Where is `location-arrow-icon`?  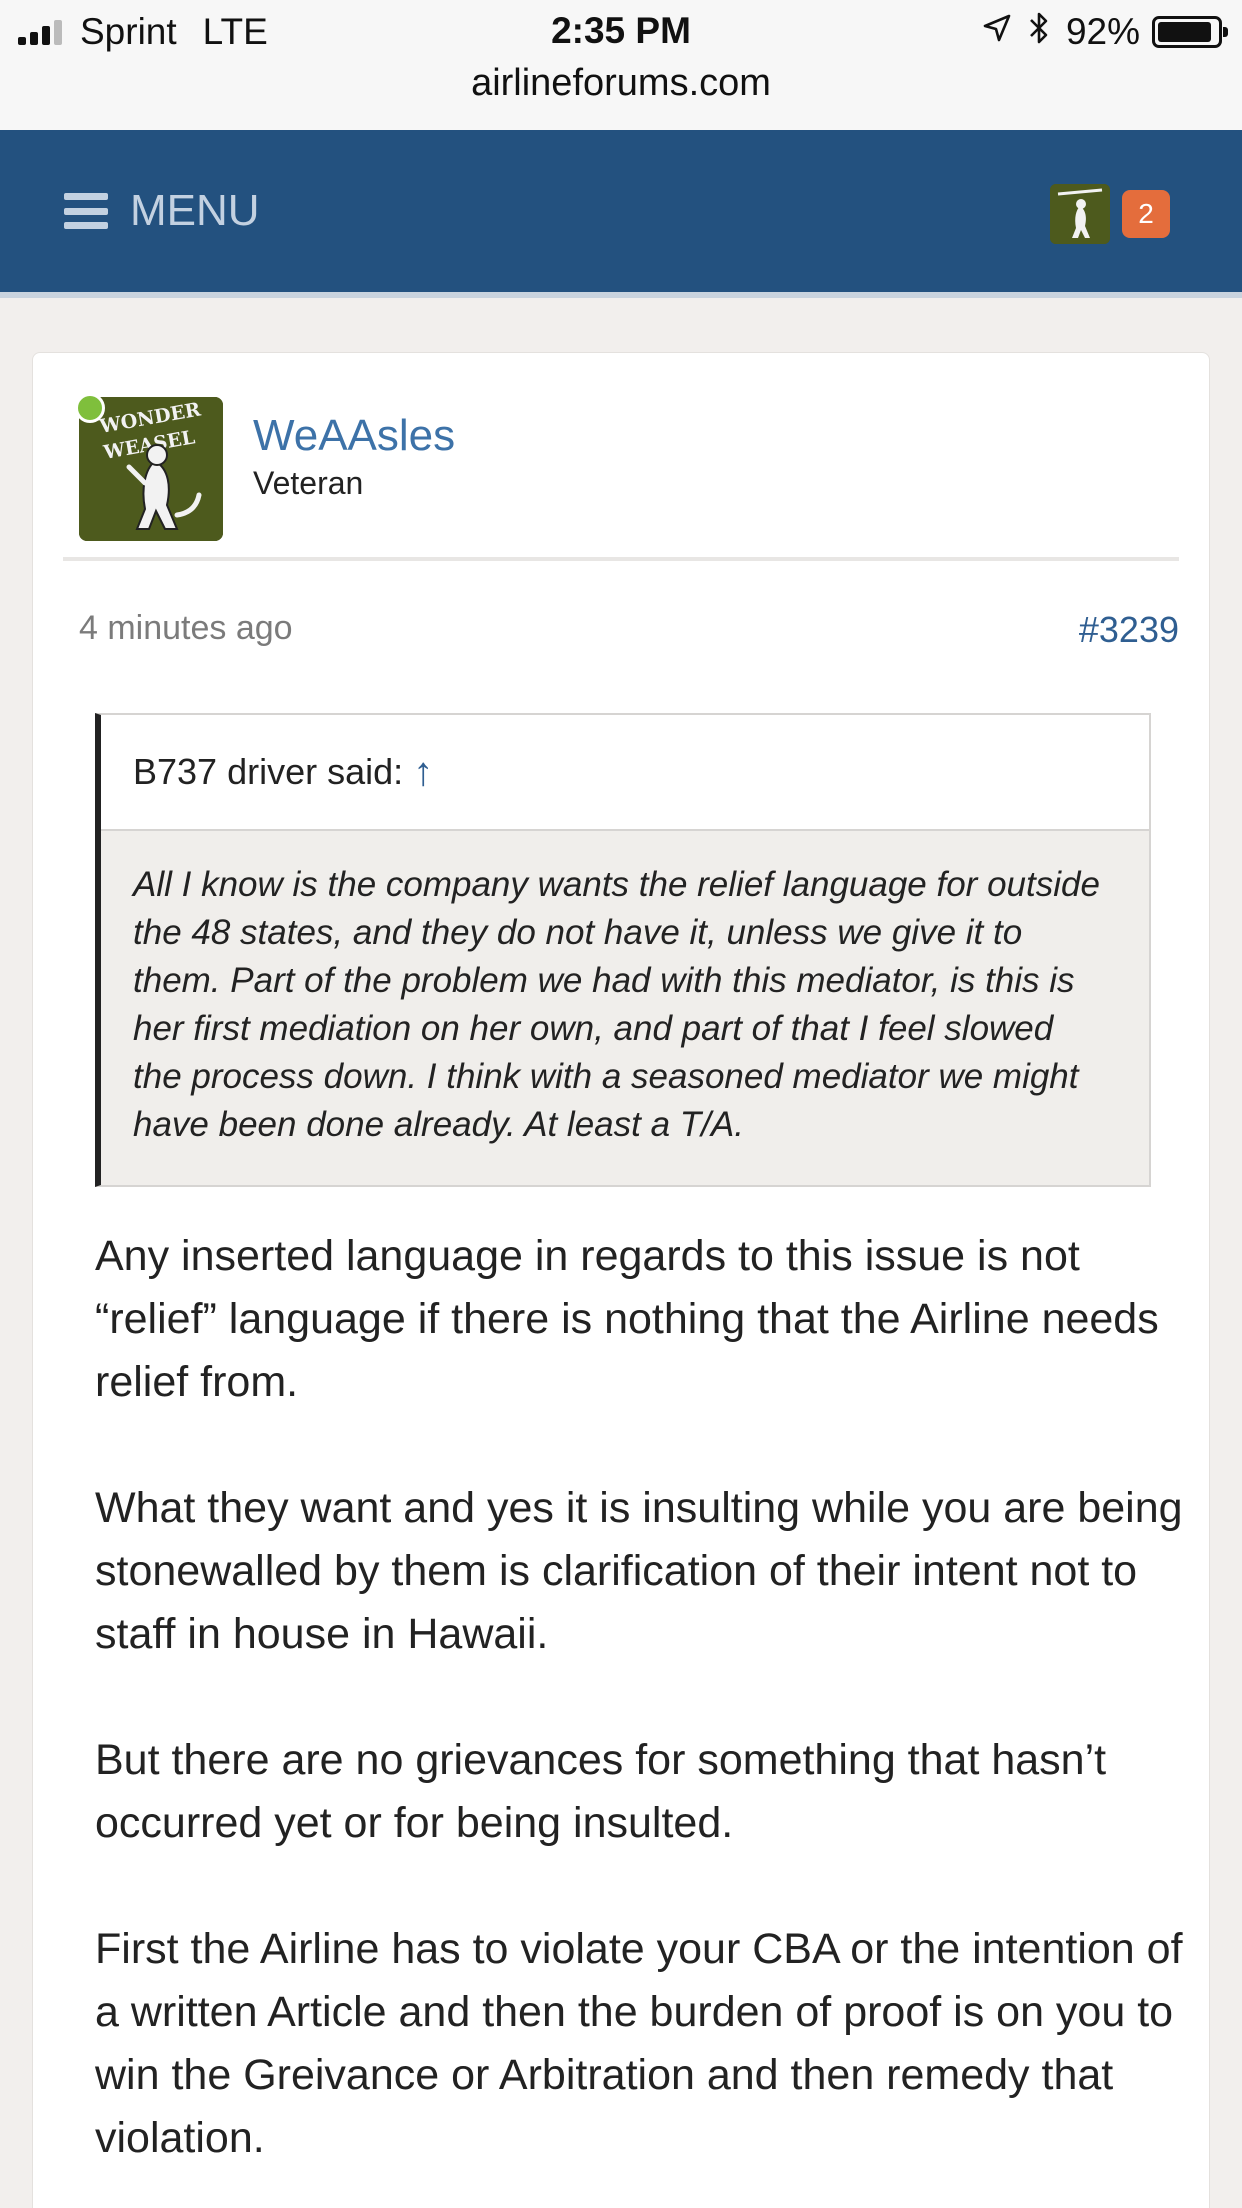 location-arrow-icon is located at coordinates (997, 32).